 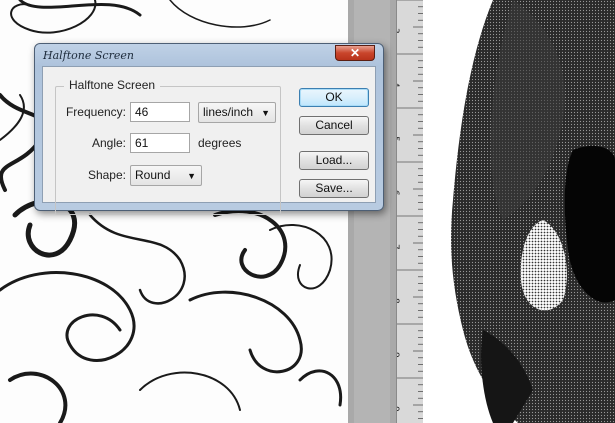 What do you see at coordinates (160, 143) in the screenshot?
I see `angle-input: 61` at bounding box center [160, 143].